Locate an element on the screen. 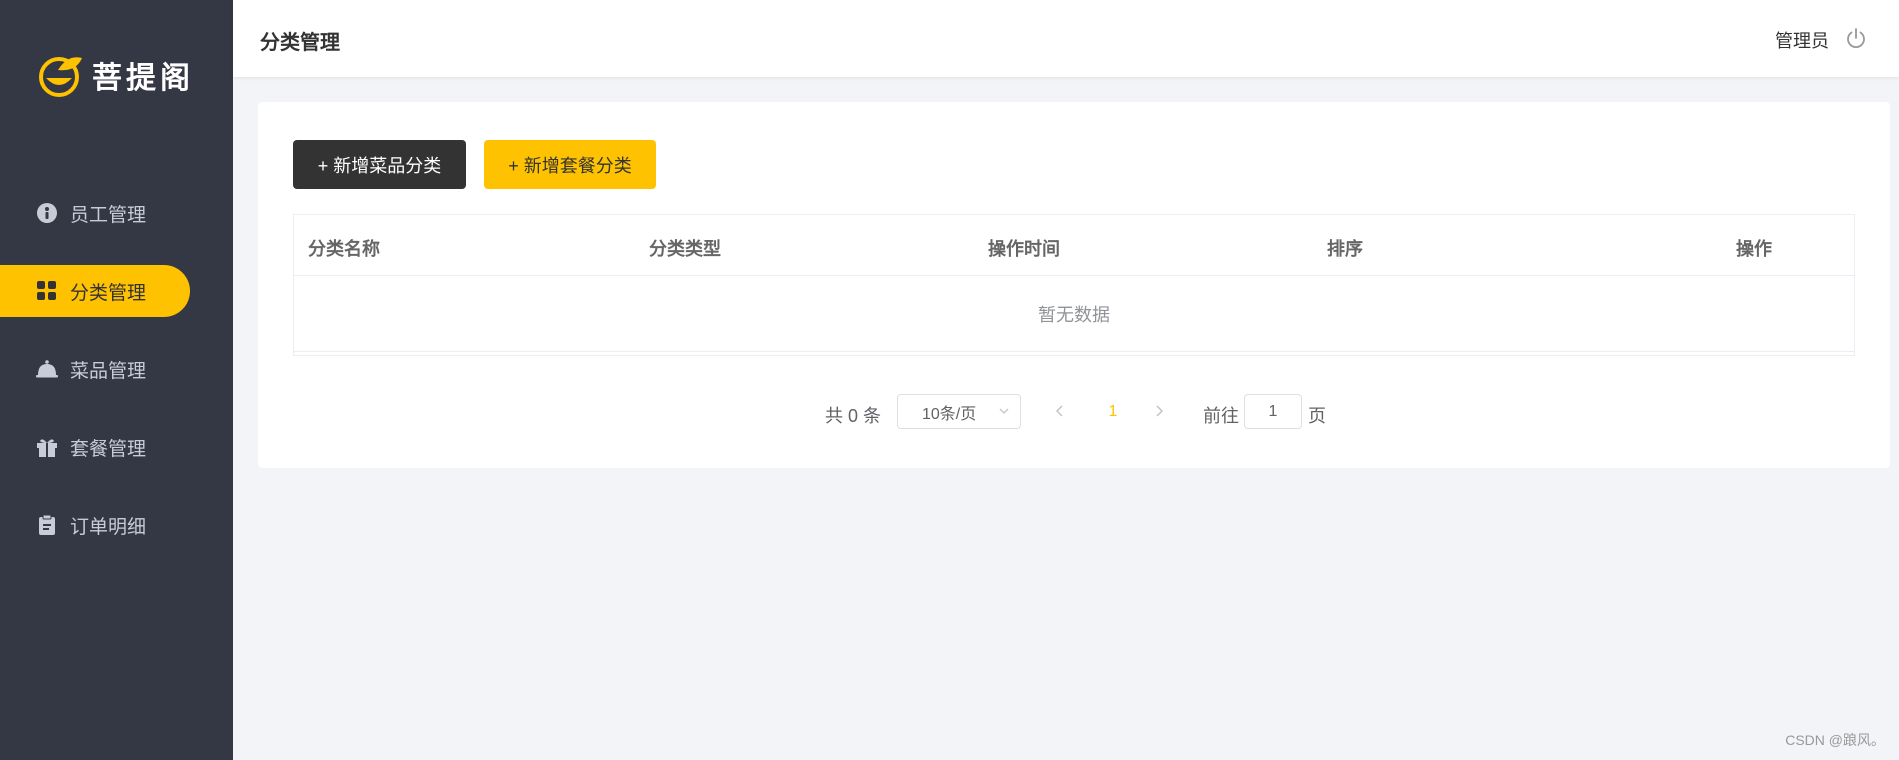  sidebar-item-label: 员工管理 is located at coordinates (108, 215).